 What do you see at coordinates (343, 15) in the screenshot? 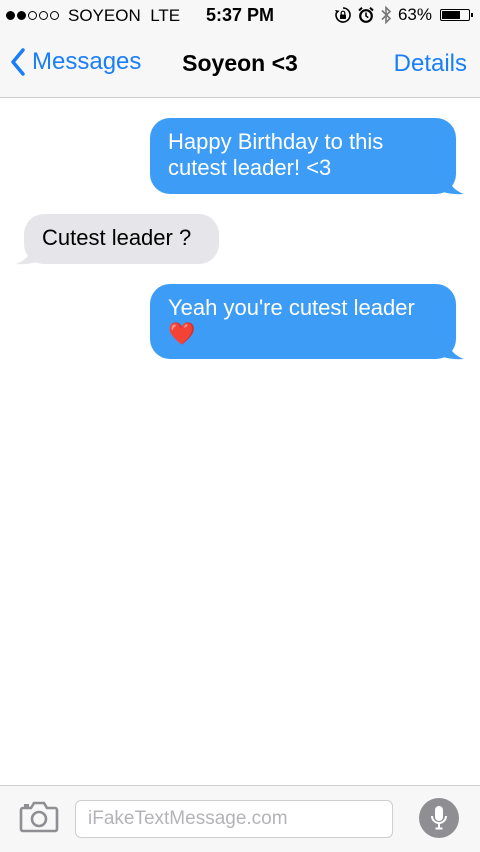
I see `rotation-lock-icon` at bounding box center [343, 15].